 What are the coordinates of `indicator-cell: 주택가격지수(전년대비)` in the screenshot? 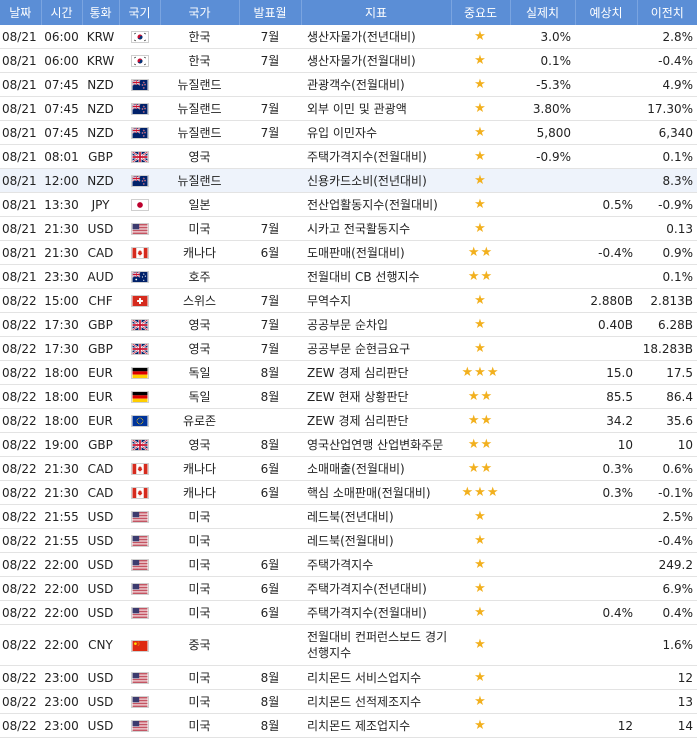 It's located at (376, 588).